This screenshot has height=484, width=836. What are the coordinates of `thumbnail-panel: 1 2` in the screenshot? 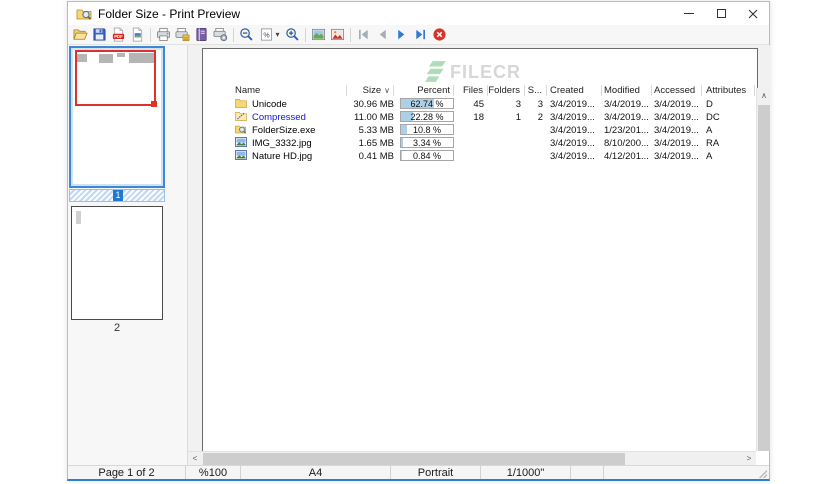 It's located at (128, 255).